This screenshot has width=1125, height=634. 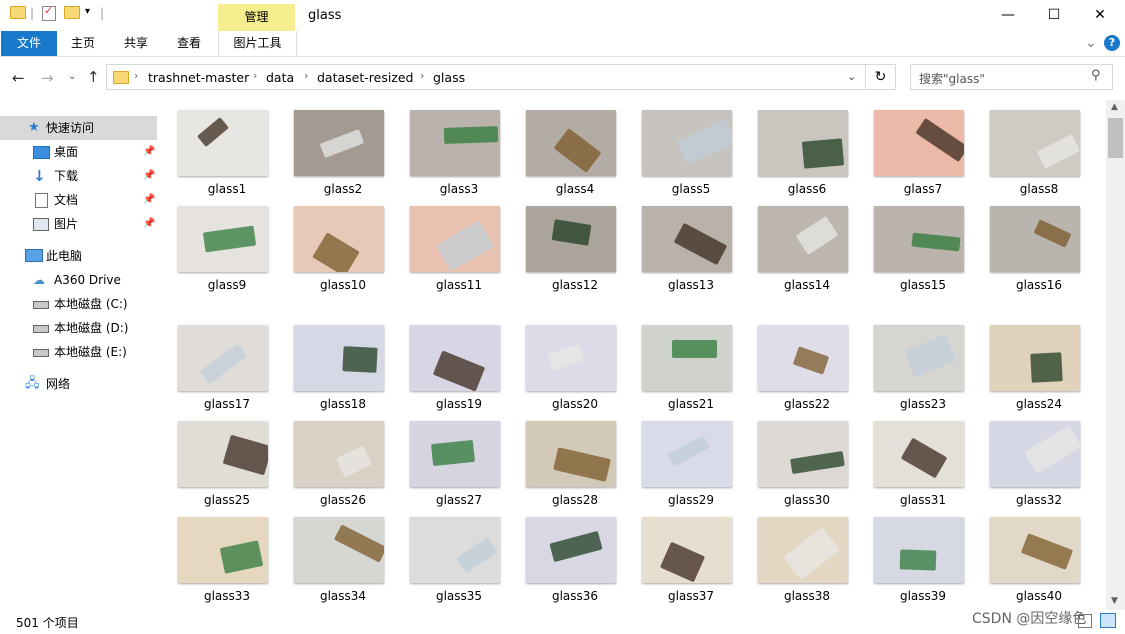 I want to click on refresh-button: ↻, so click(x=881, y=77).